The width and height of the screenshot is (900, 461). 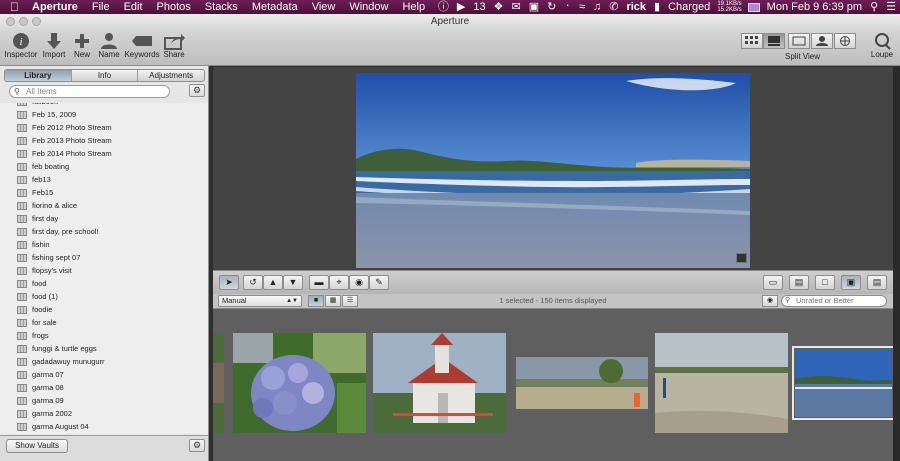 I want to click on phone-icon: ✆, so click(x=613, y=7).